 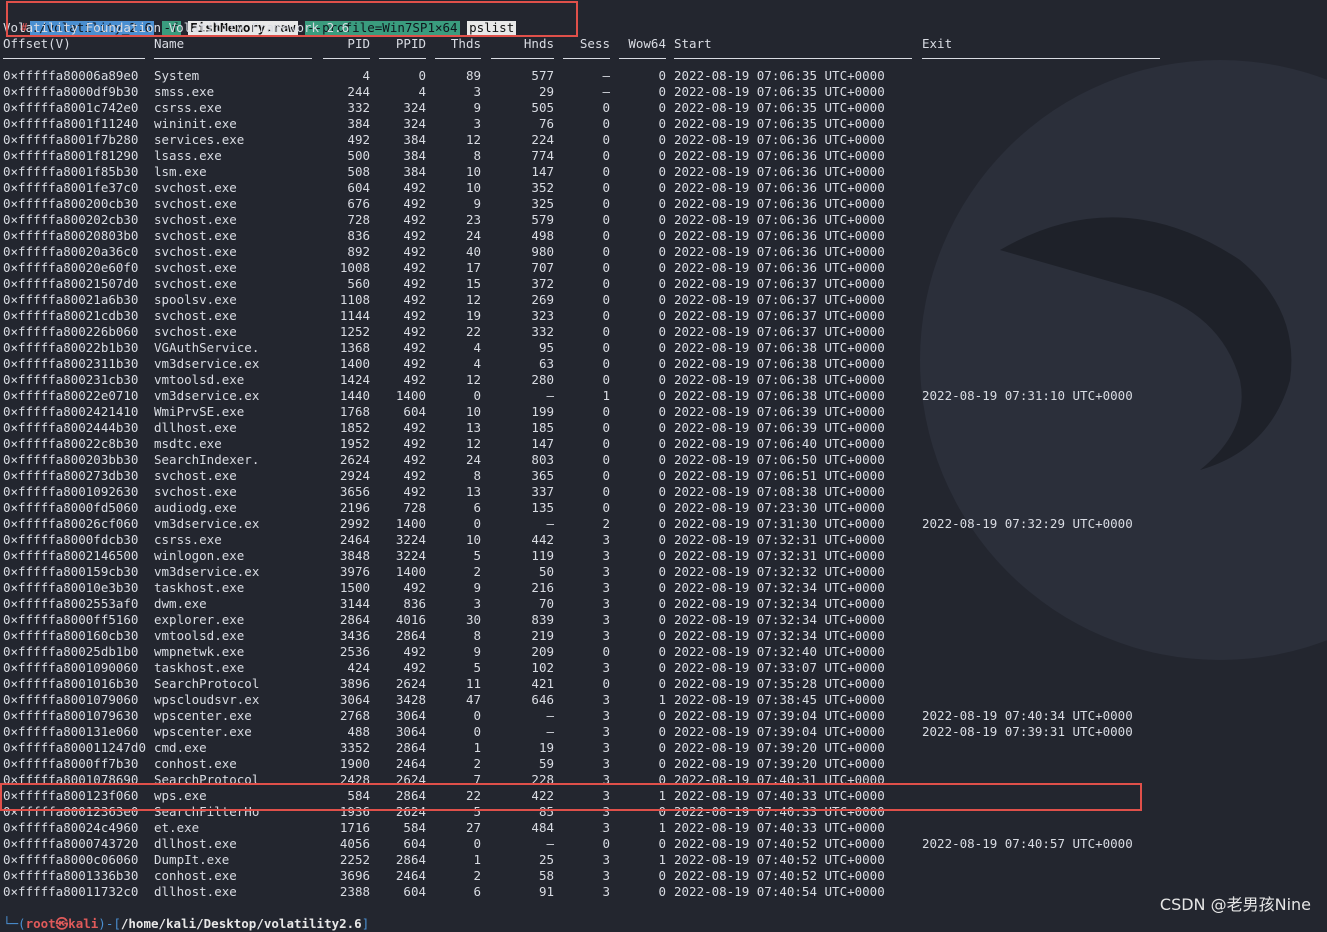 What do you see at coordinates (358, 139) in the screenshot?
I see `cell-pid: 492` at bounding box center [358, 139].